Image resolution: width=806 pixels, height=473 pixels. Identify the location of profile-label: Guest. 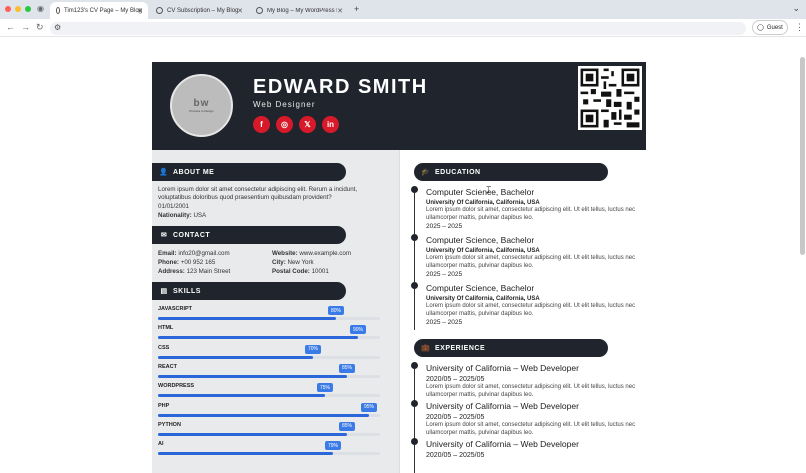
(774, 27).